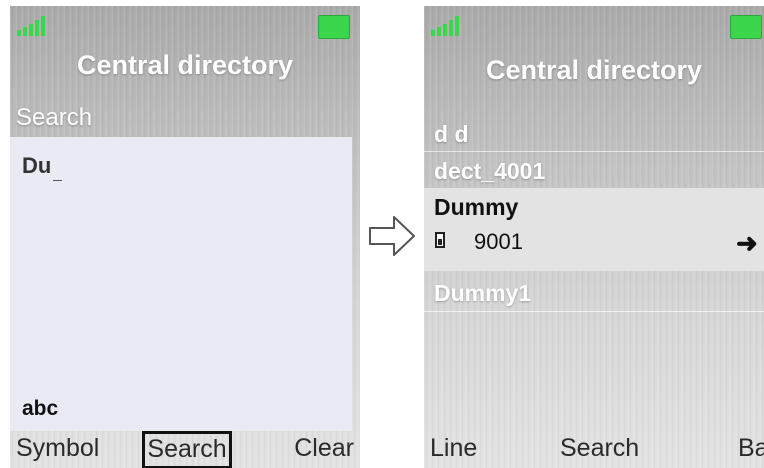 This screenshot has height=468, width=764. Describe the element at coordinates (324, 448) in the screenshot. I see `clear-softkey: Clear` at that location.